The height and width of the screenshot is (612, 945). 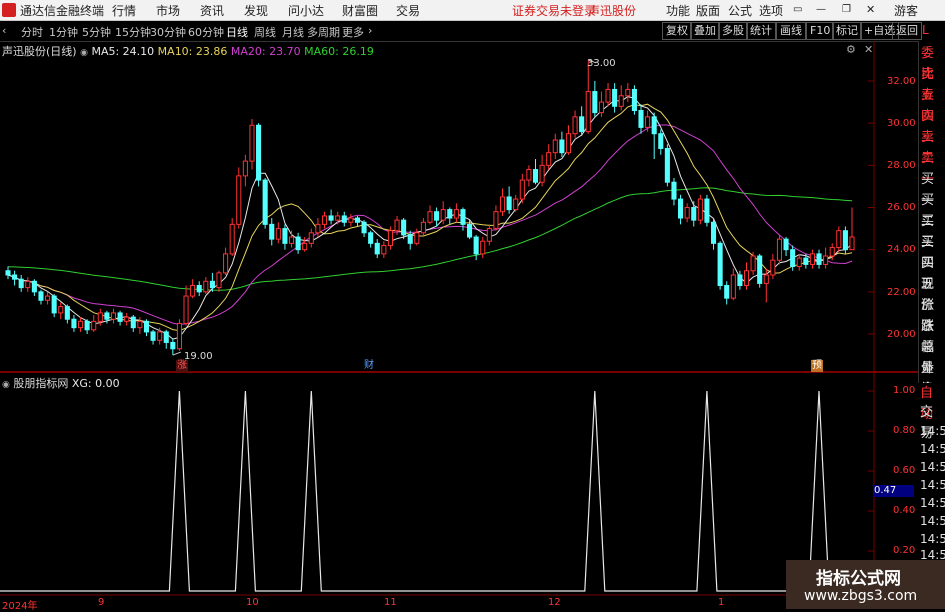 I want to click on menu-ask: 问小达, so click(x=306, y=10).